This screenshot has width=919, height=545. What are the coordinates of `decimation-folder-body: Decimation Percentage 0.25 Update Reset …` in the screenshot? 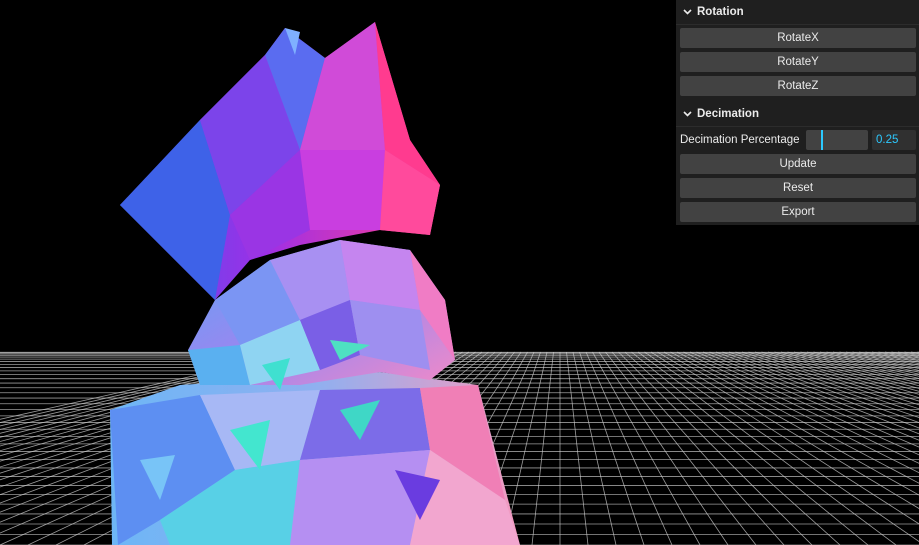 It's located at (797, 177).